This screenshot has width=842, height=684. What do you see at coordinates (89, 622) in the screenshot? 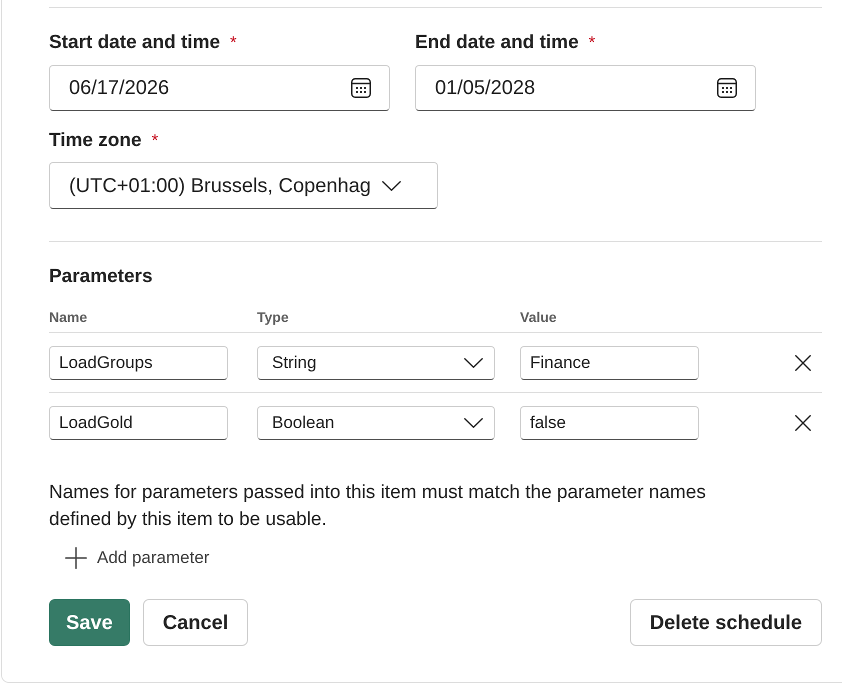
I see `save-button: Save` at bounding box center [89, 622].